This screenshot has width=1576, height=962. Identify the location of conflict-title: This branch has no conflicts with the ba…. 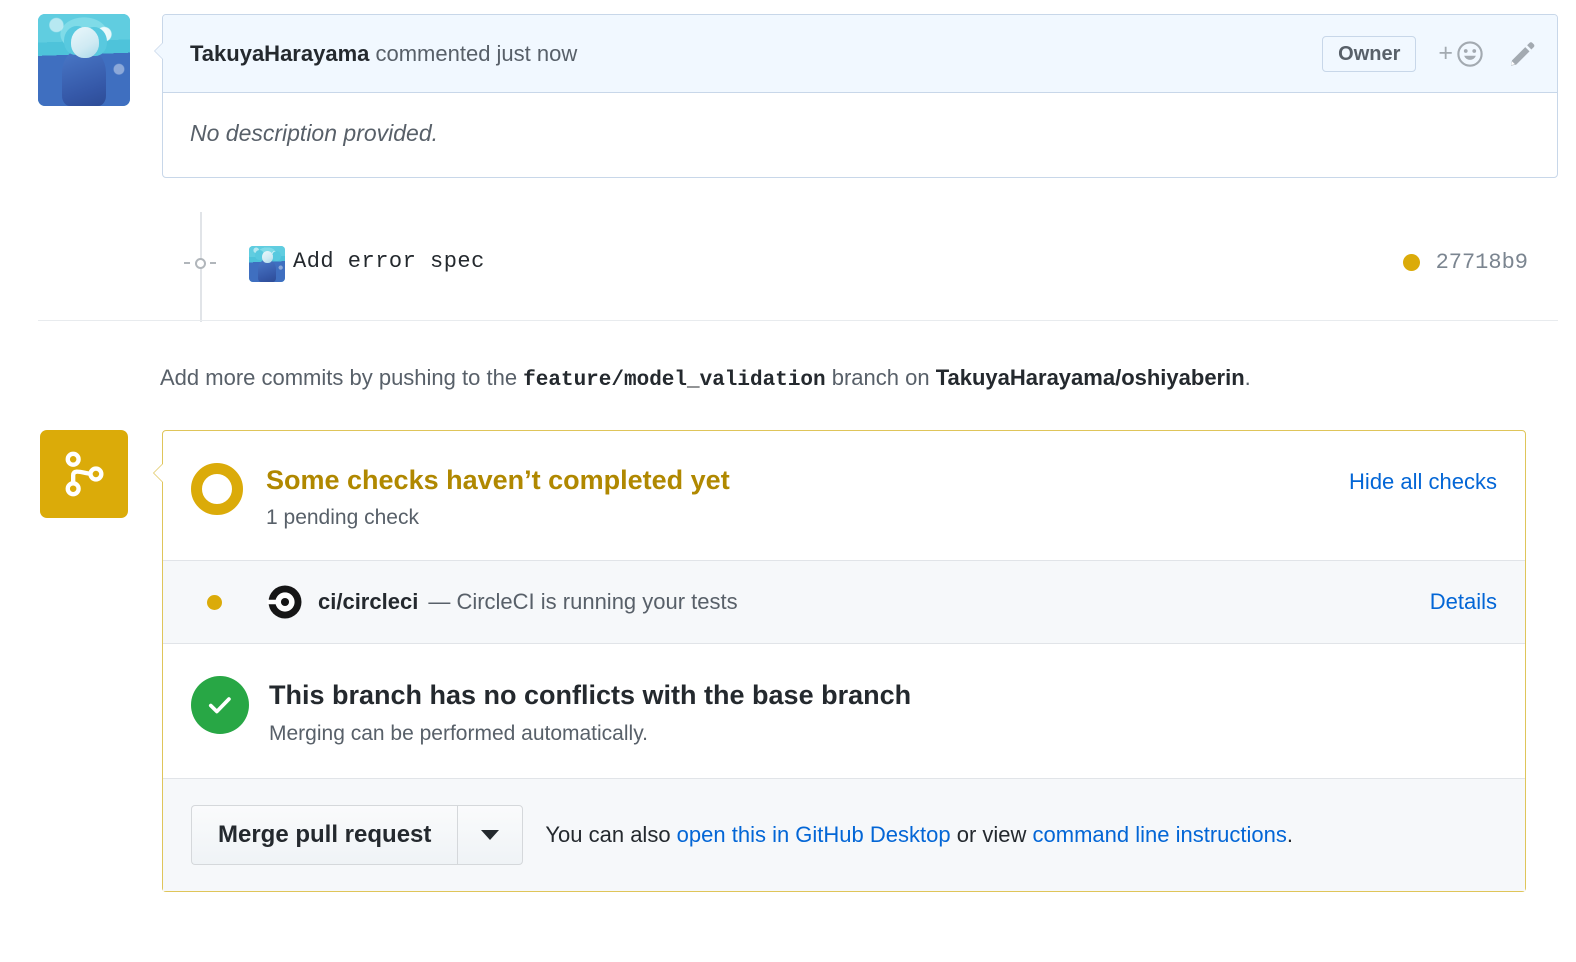
(590, 695).